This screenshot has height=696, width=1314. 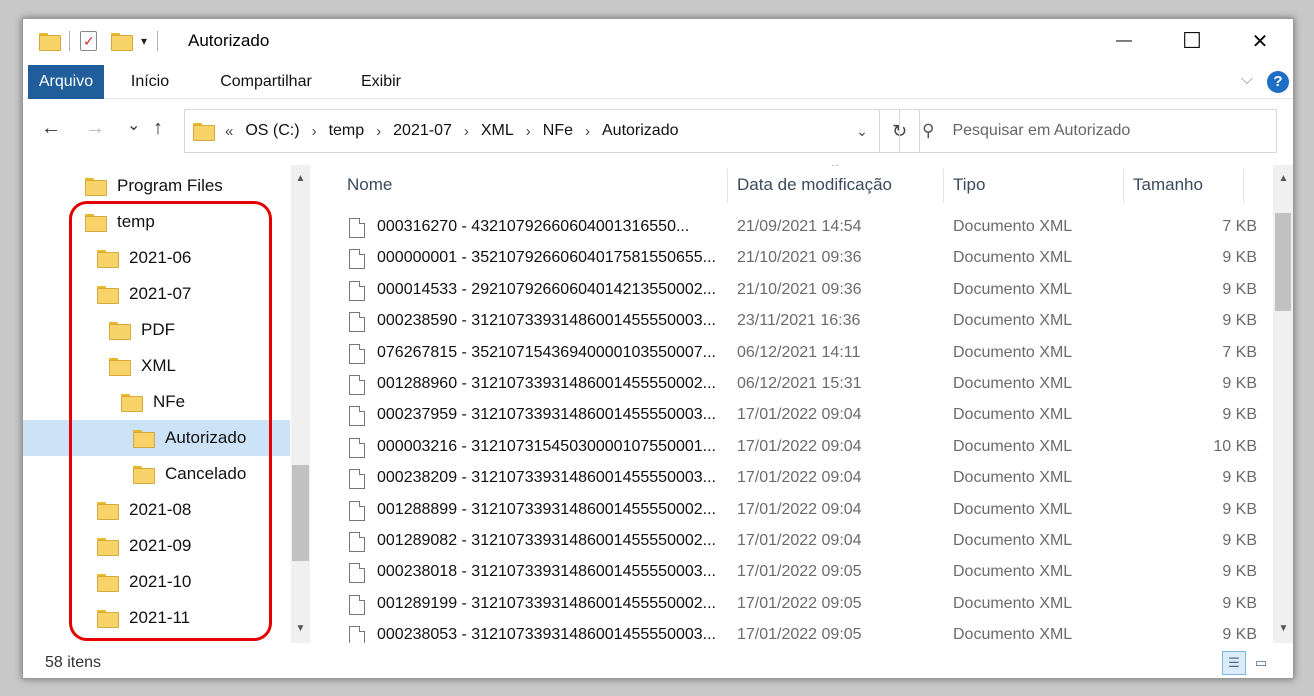 What do you see at coordinates (266, 82) in the screenshot?
I see `tab-compartilhar: Compartilhar` at bounding box center [266, 82].